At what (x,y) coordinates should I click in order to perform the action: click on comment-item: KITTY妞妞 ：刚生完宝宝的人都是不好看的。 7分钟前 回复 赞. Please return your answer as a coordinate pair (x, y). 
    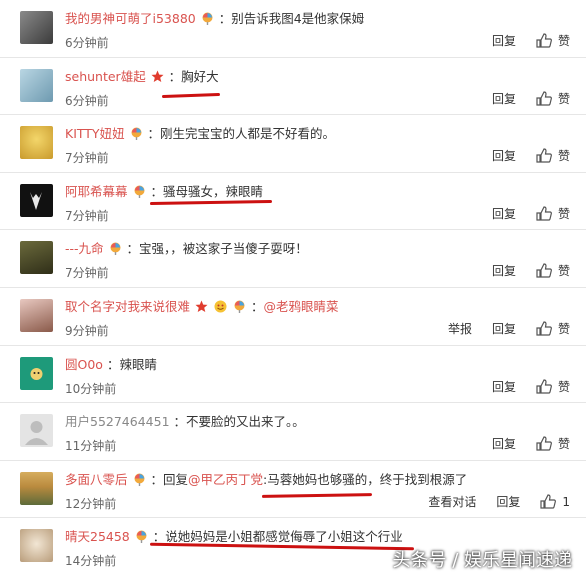
    Looking at the image, I should click on (293, 144).